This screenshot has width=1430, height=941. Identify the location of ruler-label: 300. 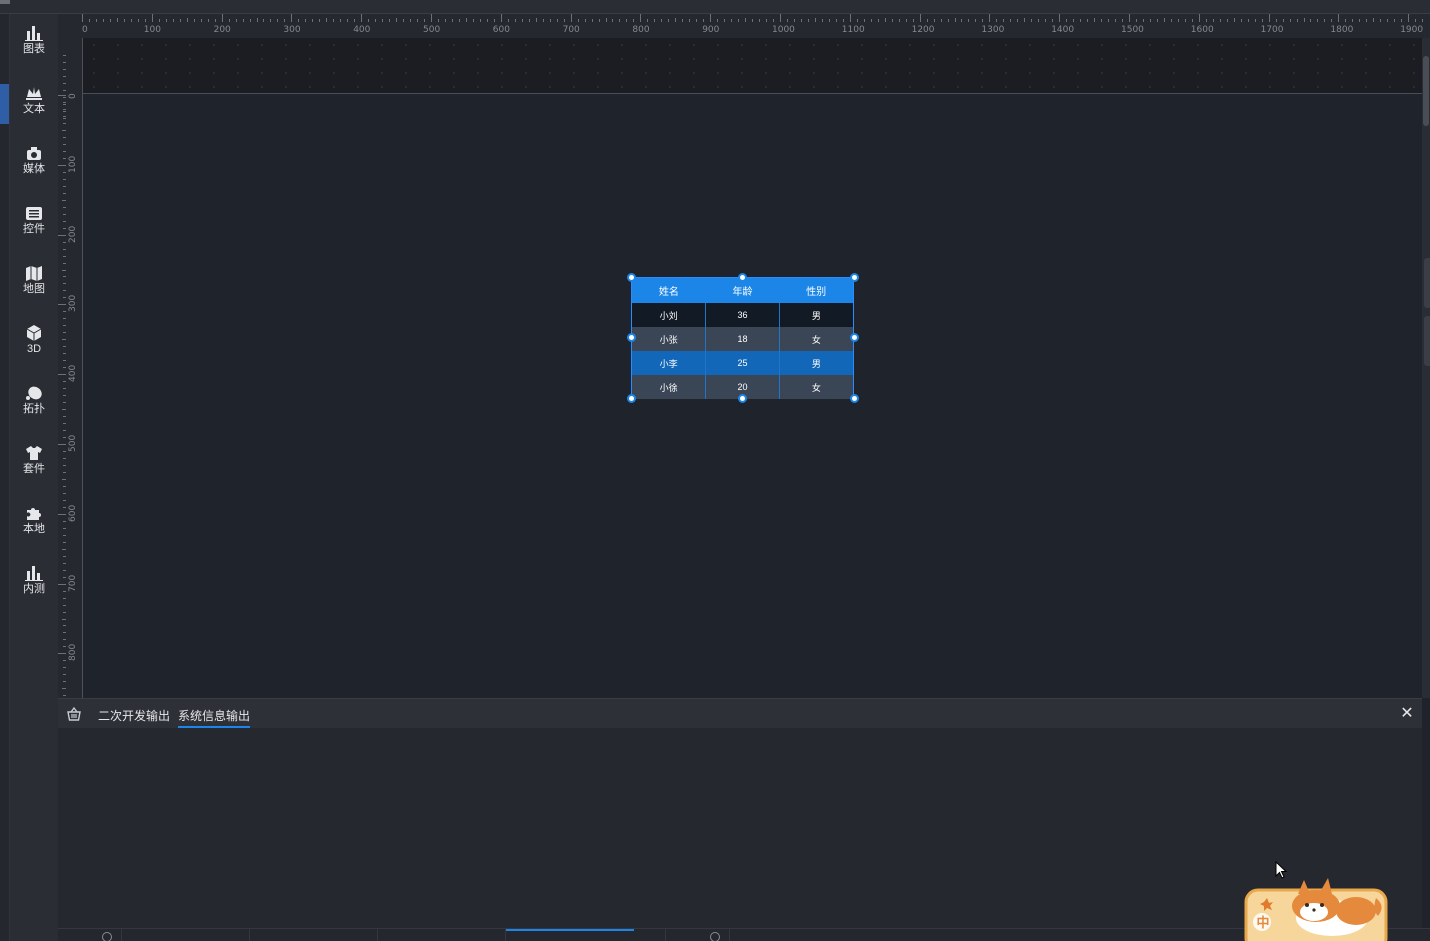
(292, 30).